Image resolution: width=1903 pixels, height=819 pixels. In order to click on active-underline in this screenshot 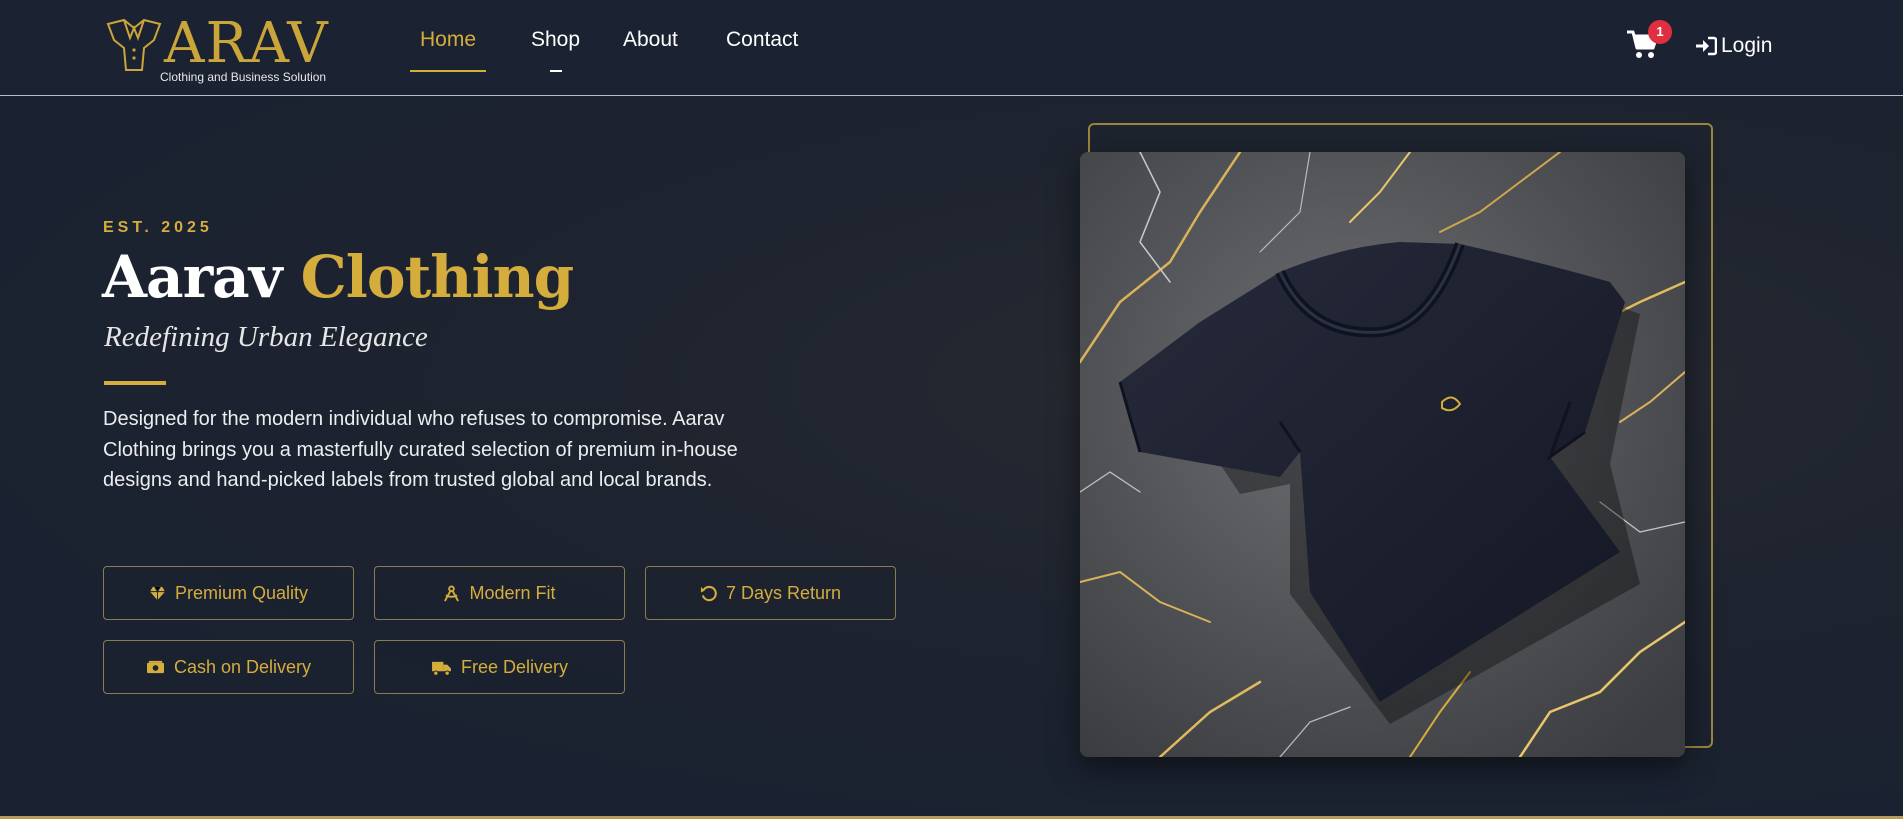, I will do `click(448, 71)`.